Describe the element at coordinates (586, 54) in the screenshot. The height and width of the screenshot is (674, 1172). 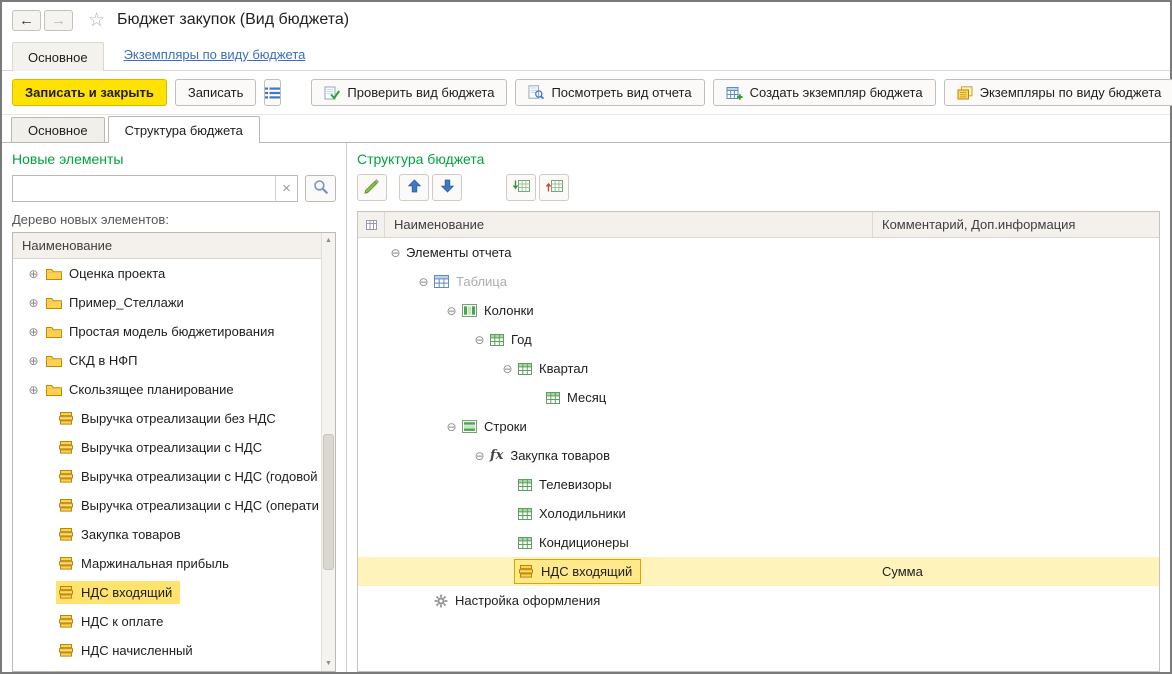
I see `navigation-row: Основное Экземпляры по виду бюджета` at that location.